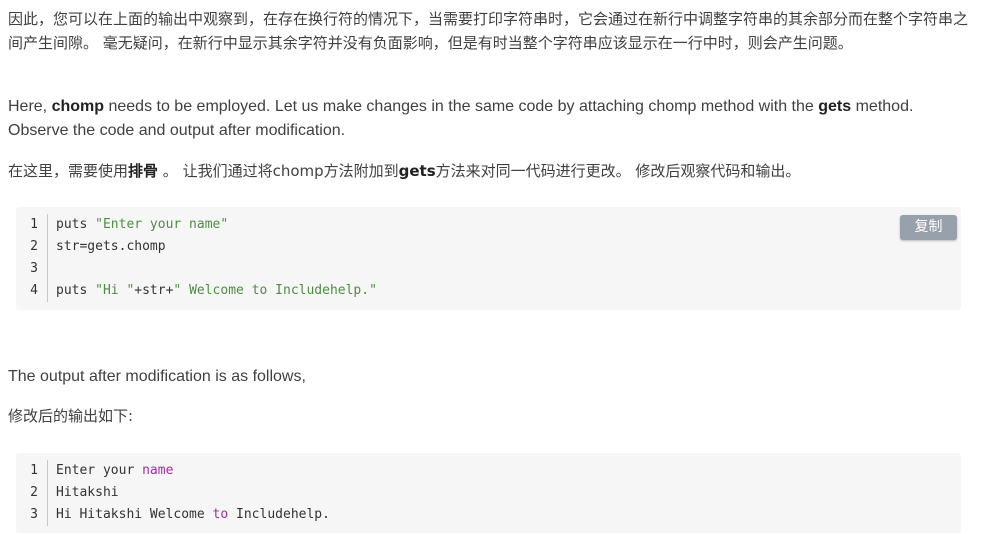 This screenshot has height=534, width=991. Describe the element at coordinates (99, 470) in the screenshot. I see `code-token: Enter your` at that location.